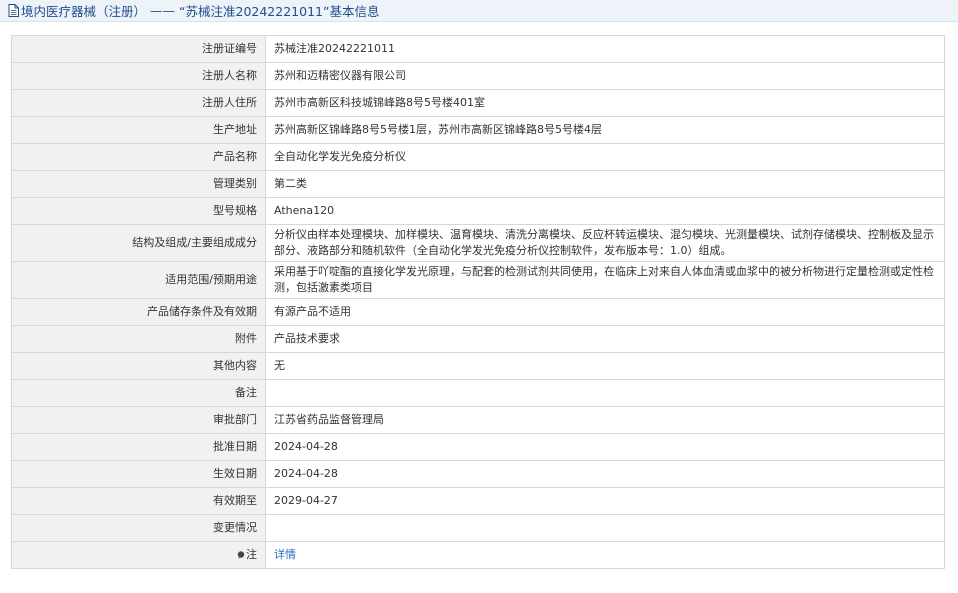 This screenshot has width=958, height=593. What do you see at coordinates (605, 103) in the screenshot?
I see `row-value: 苏州市高新区科技城锦峰路8号5号楼401室` at bounding box center [605, 103].